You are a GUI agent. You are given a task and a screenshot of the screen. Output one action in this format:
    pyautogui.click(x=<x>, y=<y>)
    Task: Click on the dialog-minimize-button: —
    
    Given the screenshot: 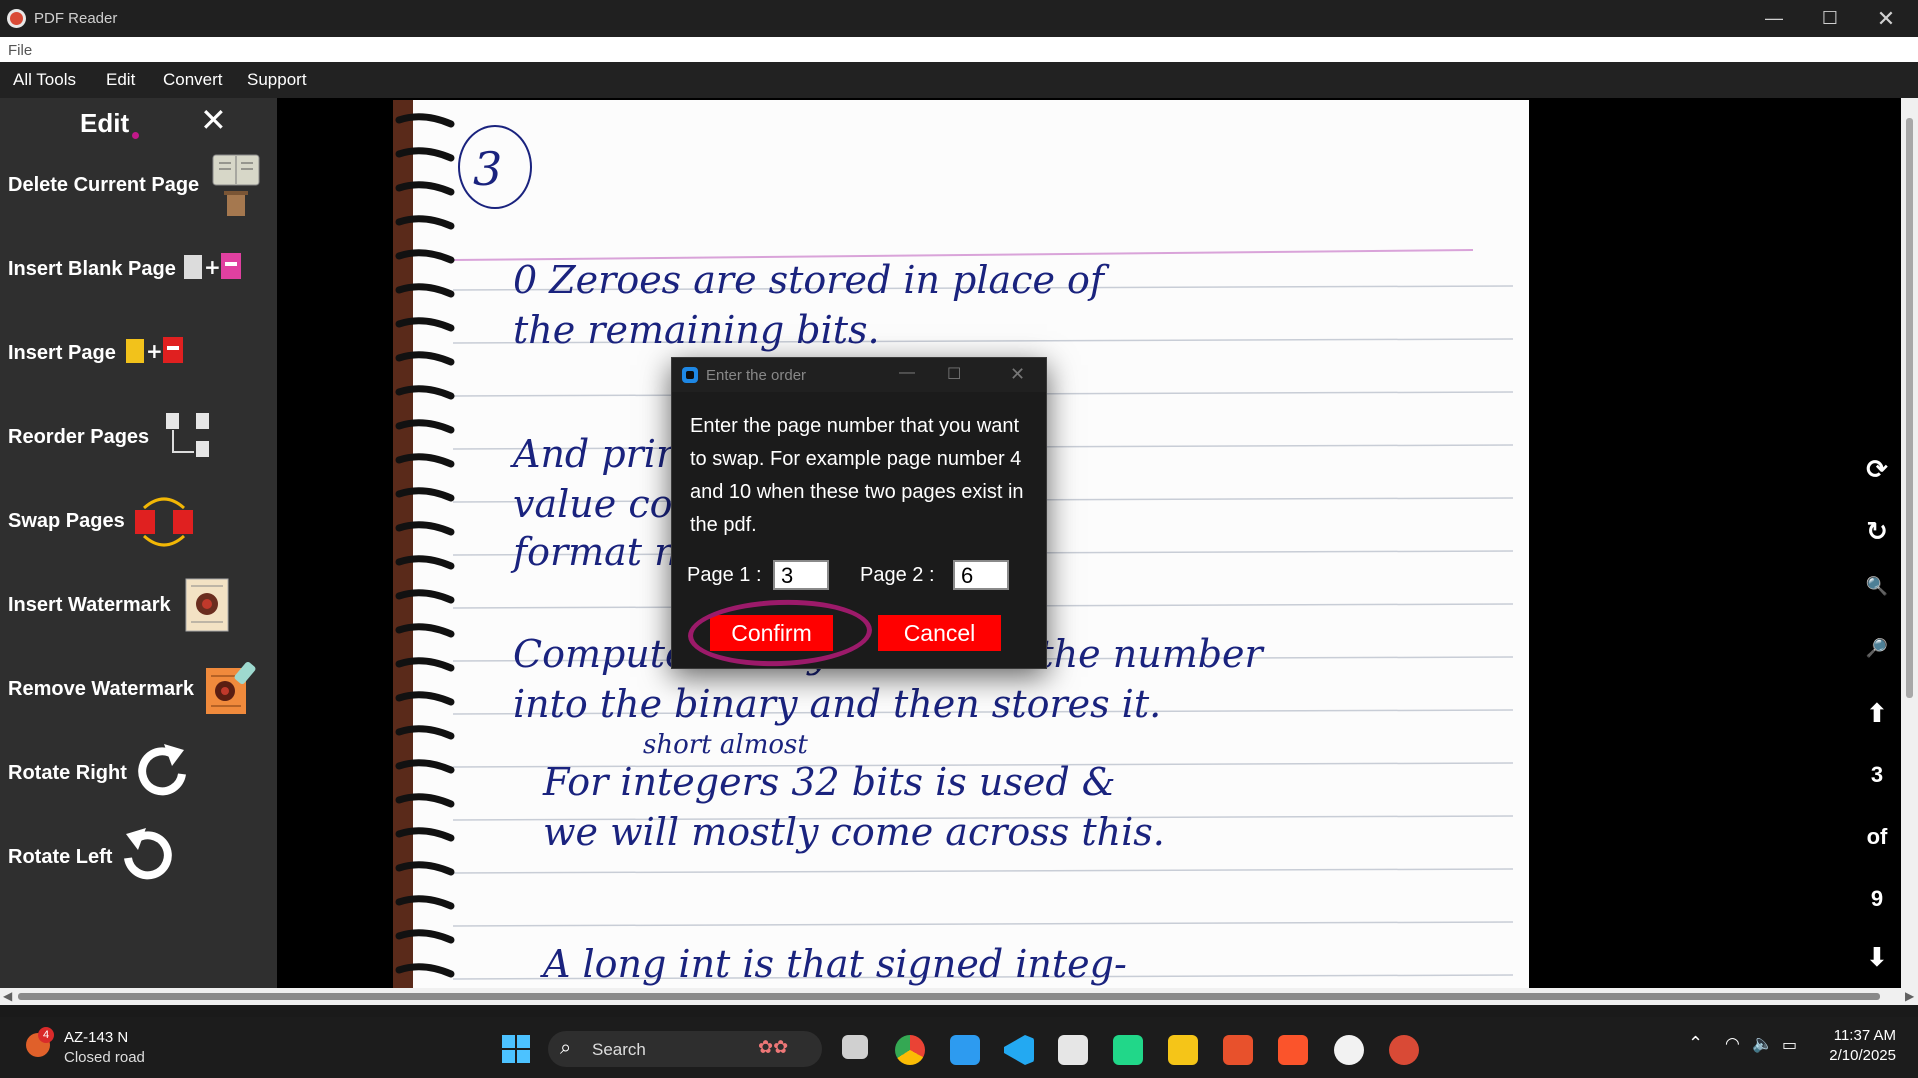 What is the action you would take?
    pyautogui.click(x=907, y=373)
    